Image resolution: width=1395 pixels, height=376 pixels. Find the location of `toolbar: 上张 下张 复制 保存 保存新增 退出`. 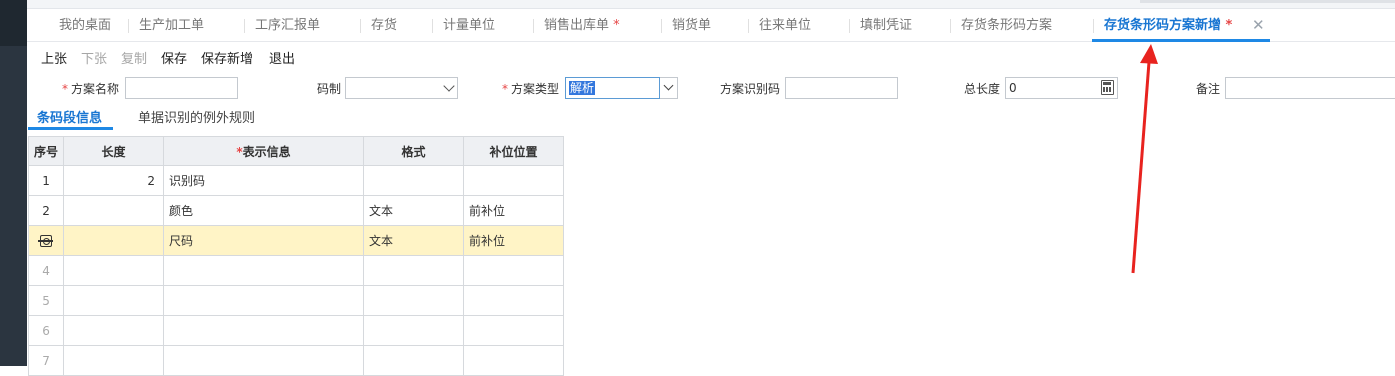

toolbar: 上张 下张 复制 保存 保存新增 退出 is located at coordinates (711, 57).